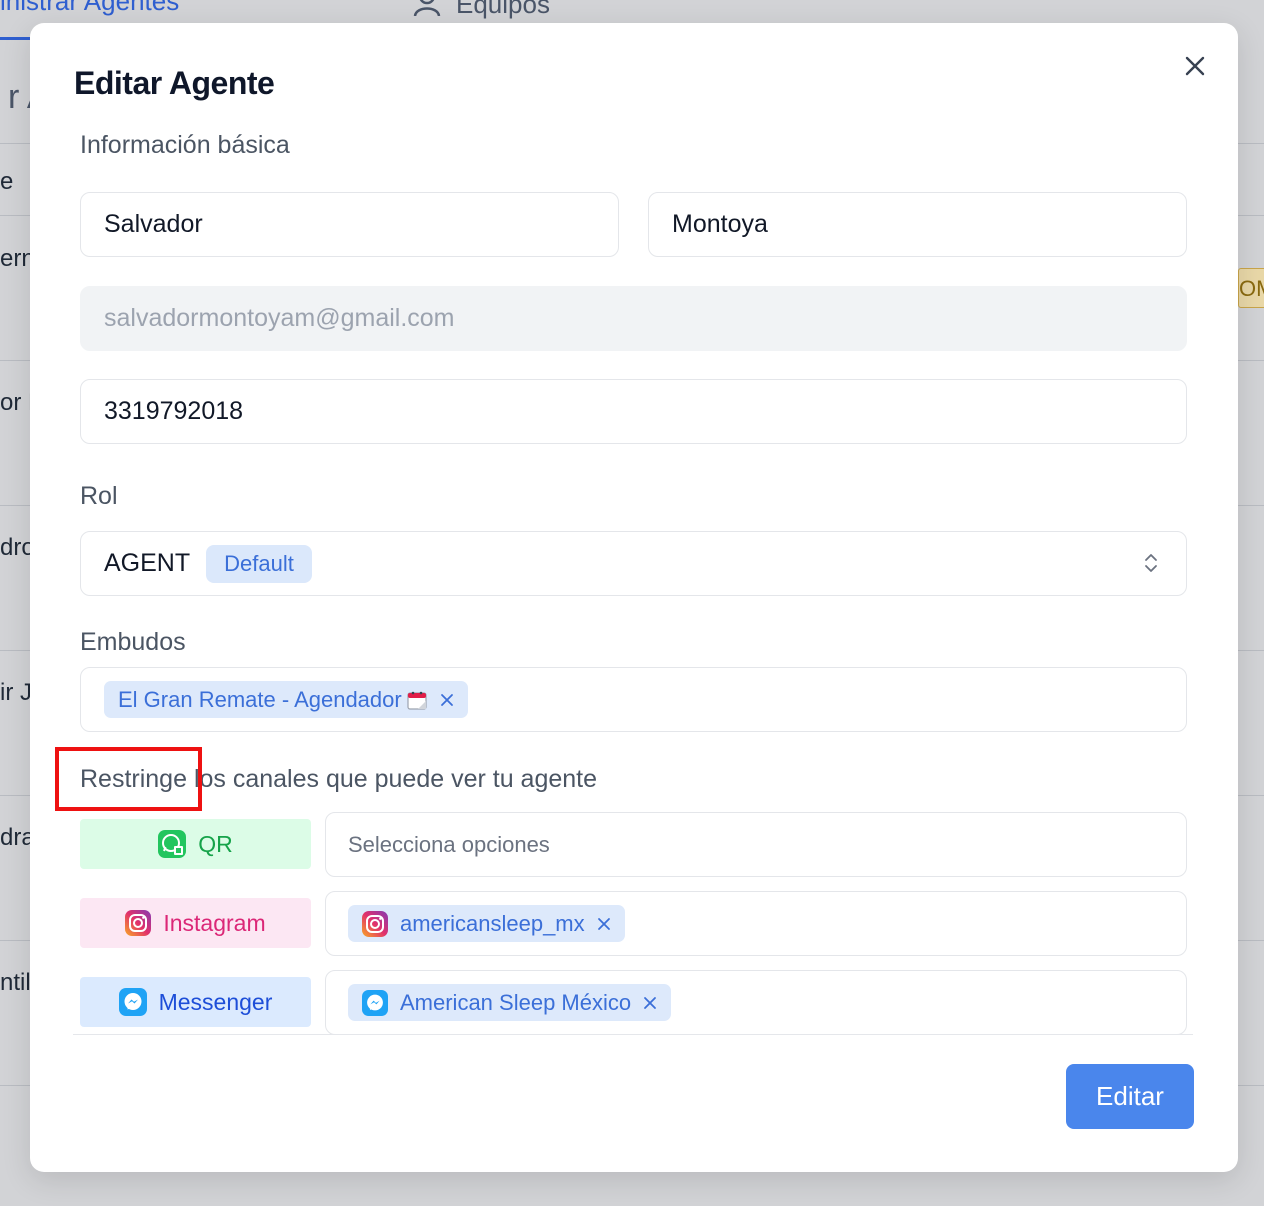 The height and width of the screenshot is (1206, 1264). I want to click on tab-admin-agents: inistrar Agentes, so click(89, 8).